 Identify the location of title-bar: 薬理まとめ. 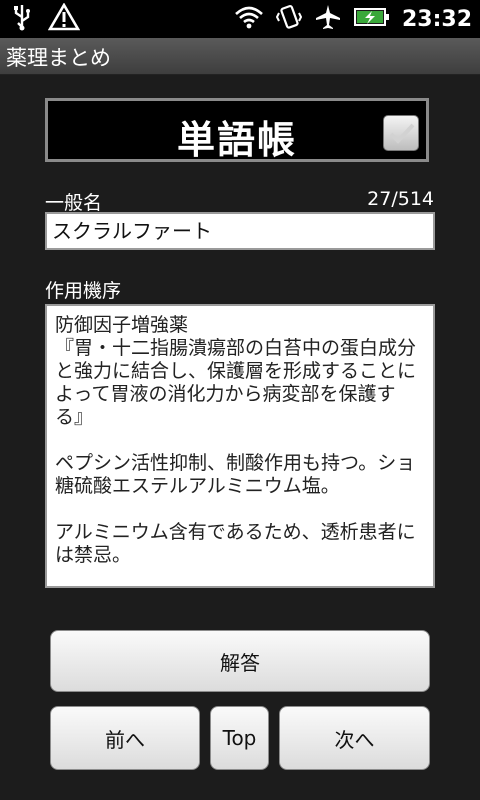
(240, 56).